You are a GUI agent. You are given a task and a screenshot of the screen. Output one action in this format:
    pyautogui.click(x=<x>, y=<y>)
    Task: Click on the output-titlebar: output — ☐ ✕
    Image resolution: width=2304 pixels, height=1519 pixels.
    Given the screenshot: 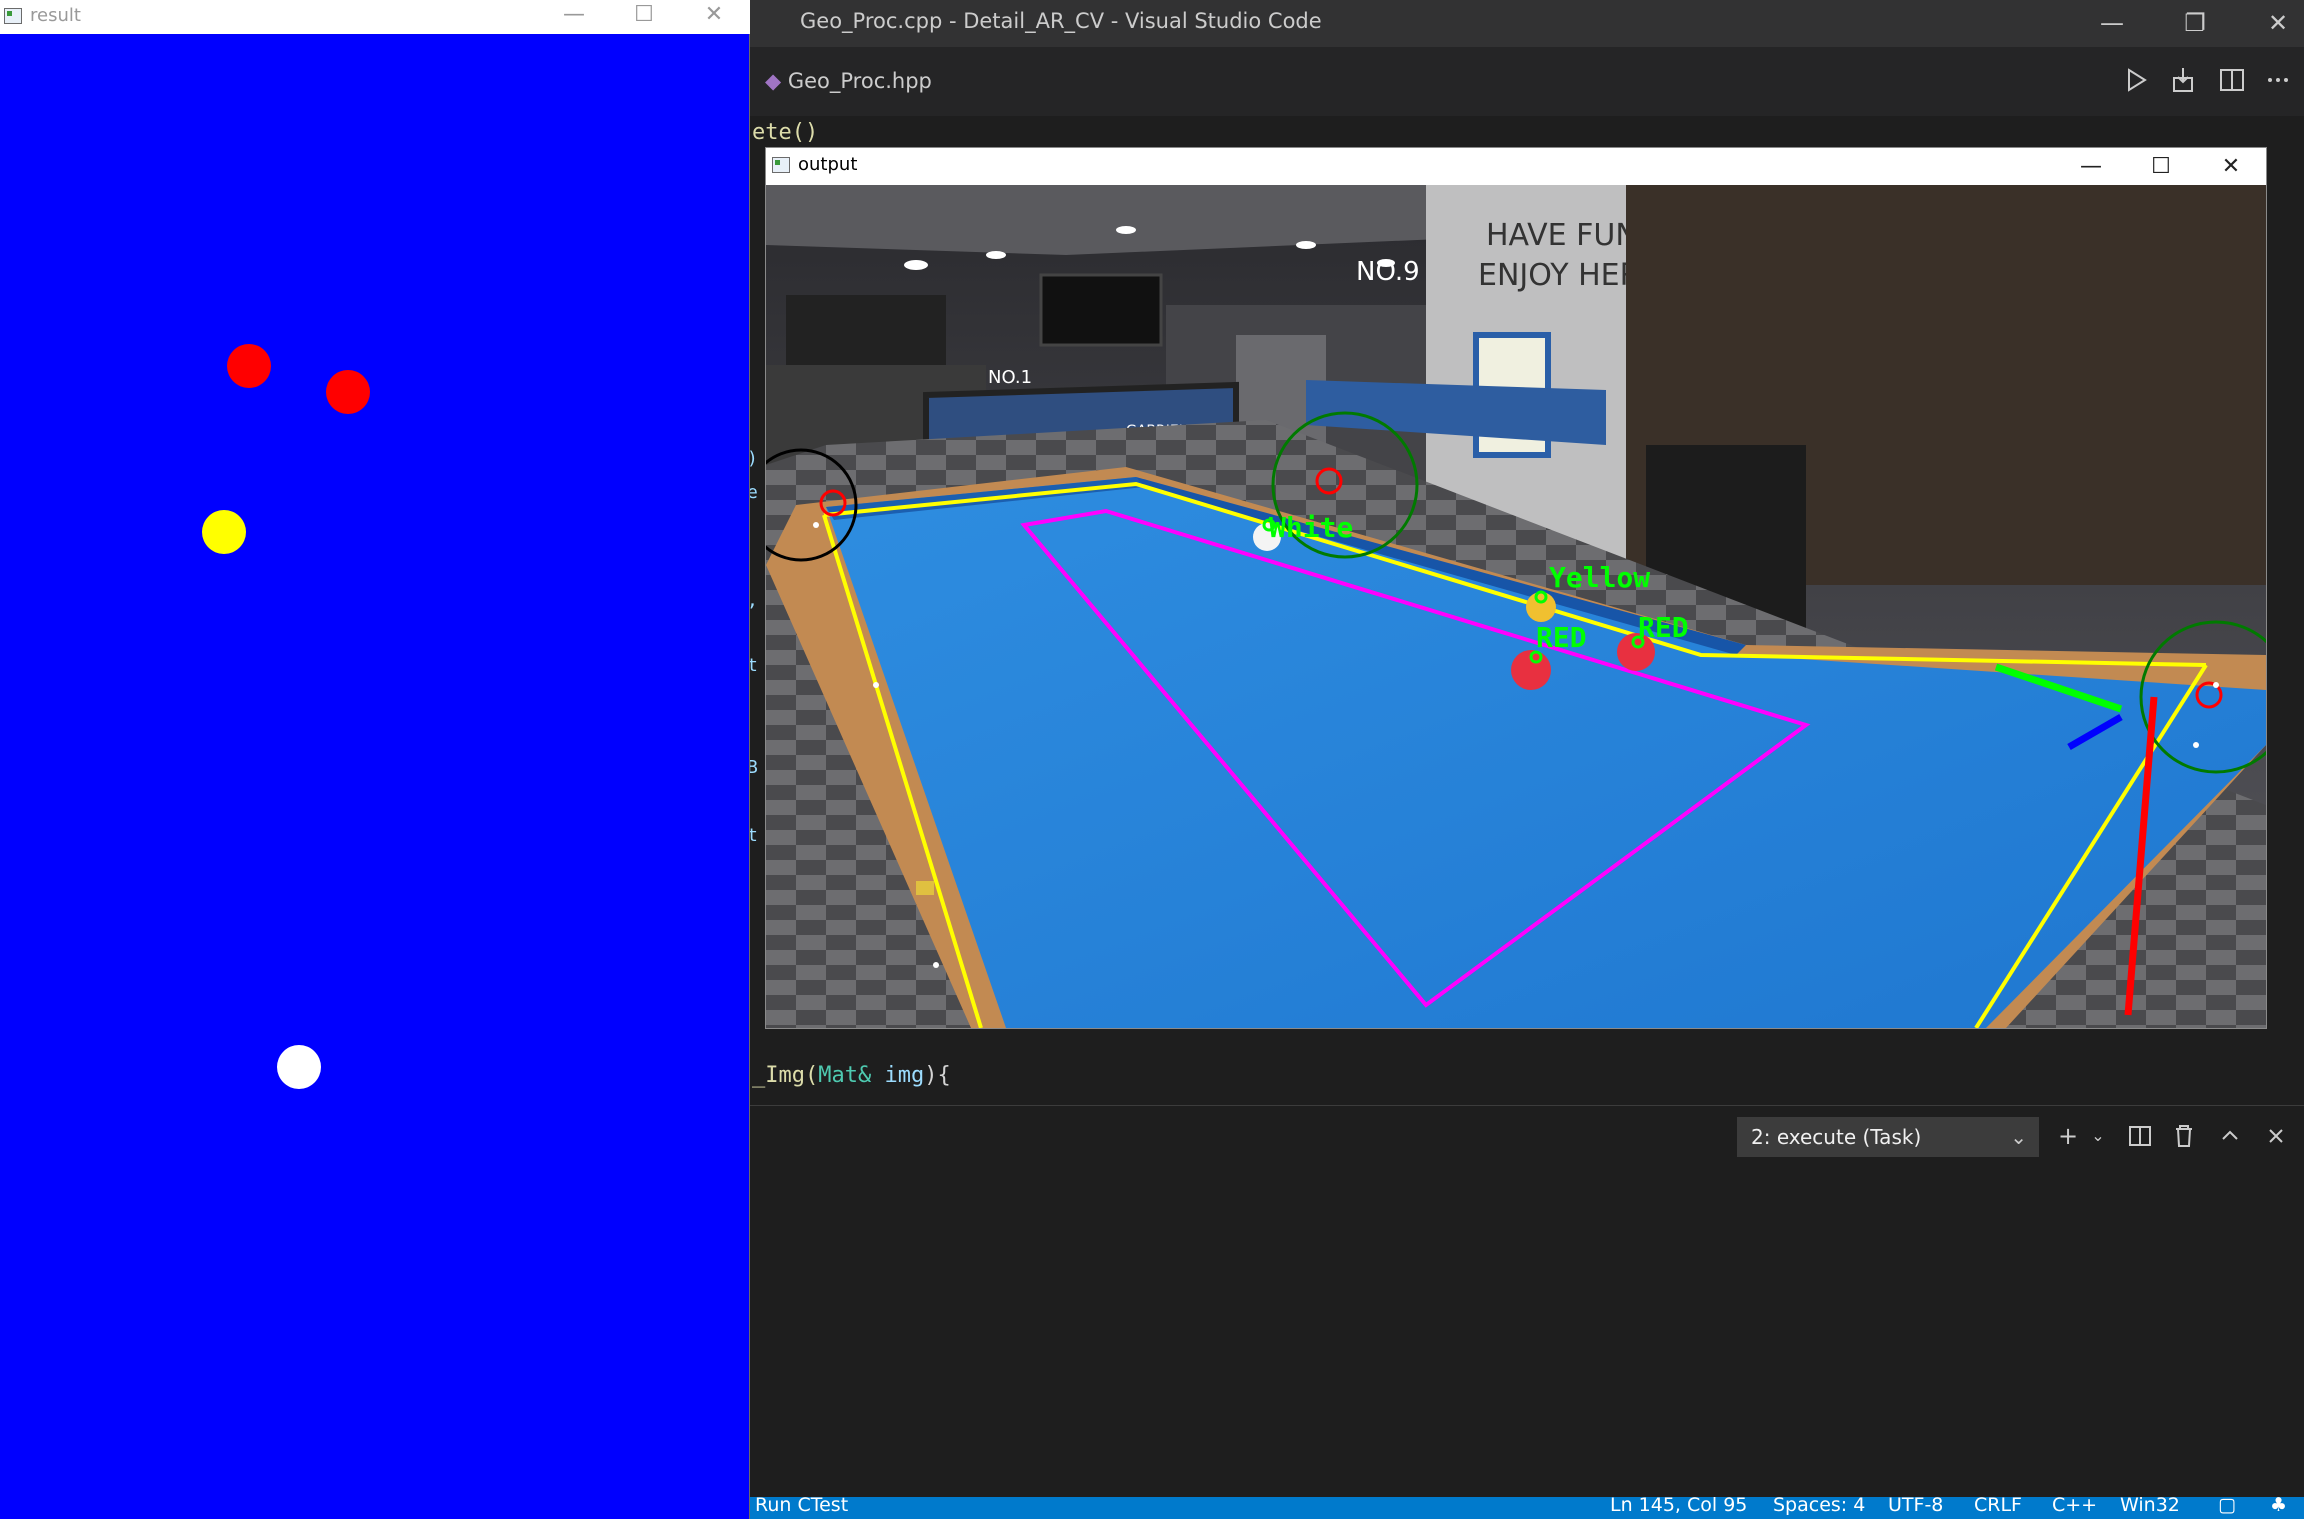 What is the action you would take?
    pyautogui.click(x=1516, y=166)
    